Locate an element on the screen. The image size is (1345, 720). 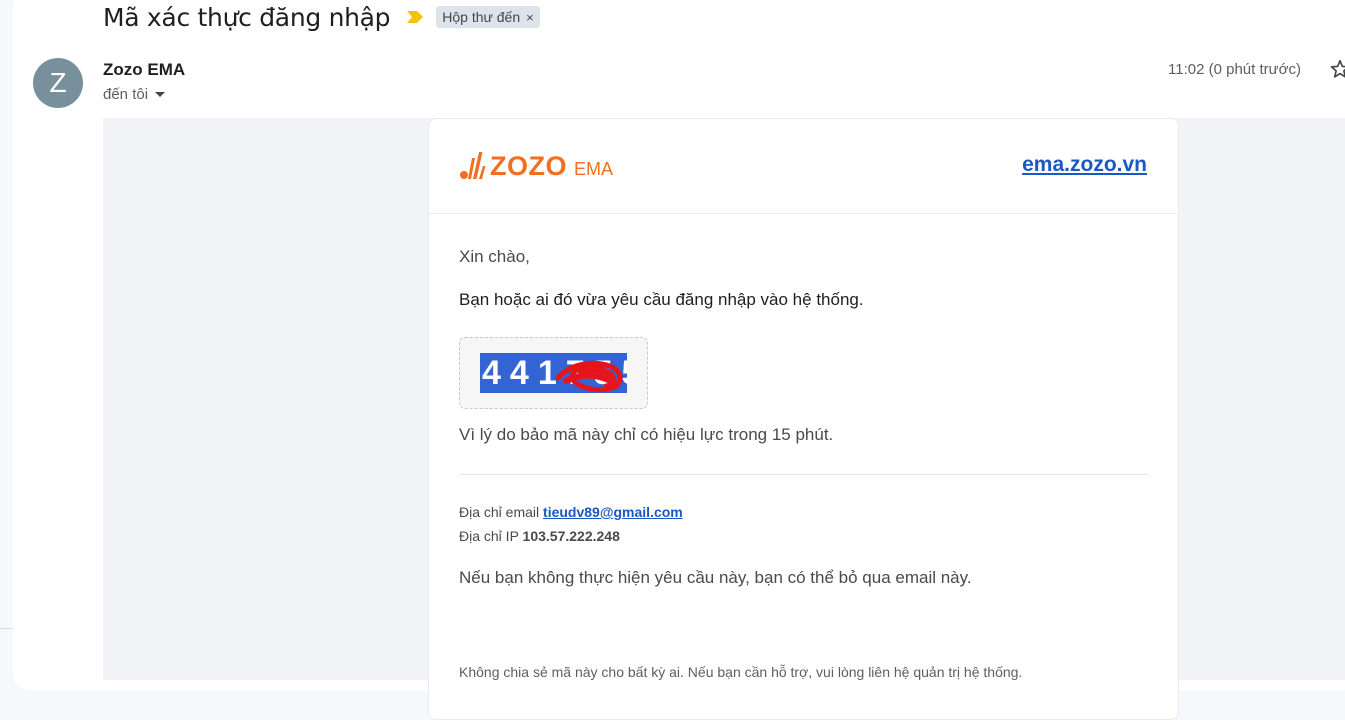
verification-code-box: 441755 is located at coordinates (553, 373).